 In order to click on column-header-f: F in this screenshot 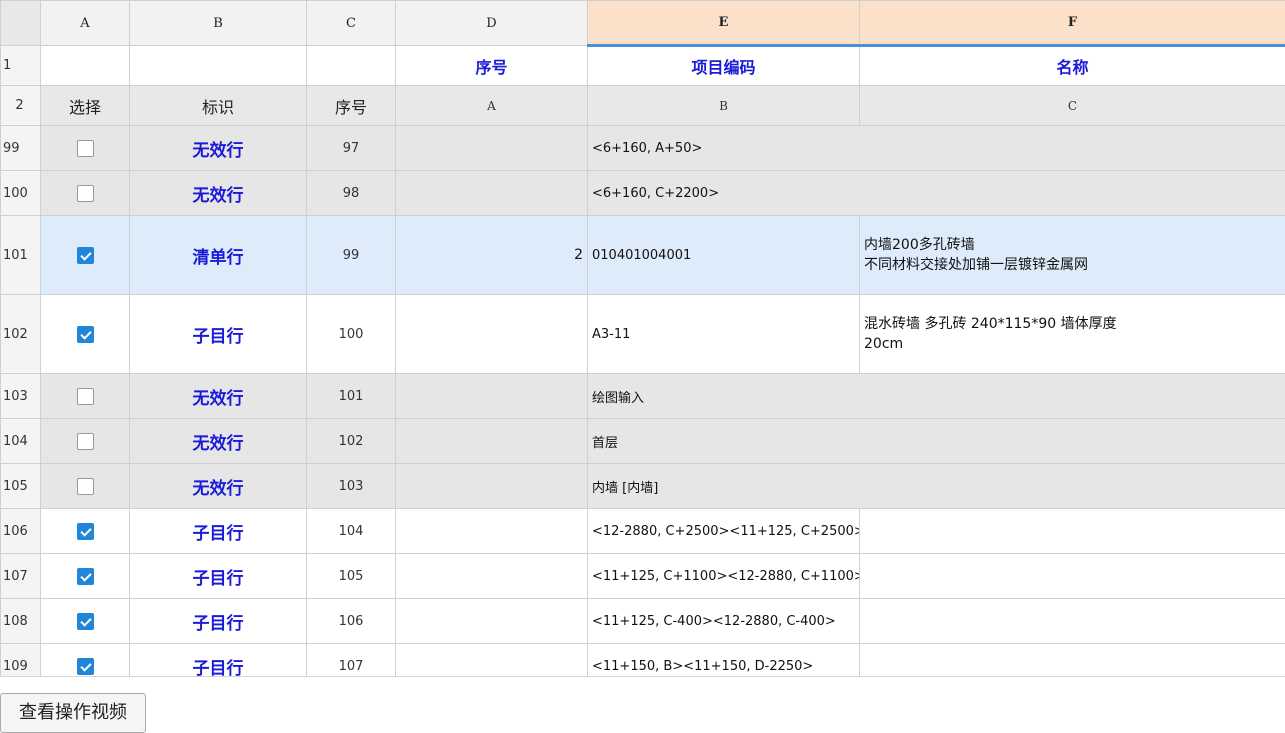, I will do `click(1072, 23)`.